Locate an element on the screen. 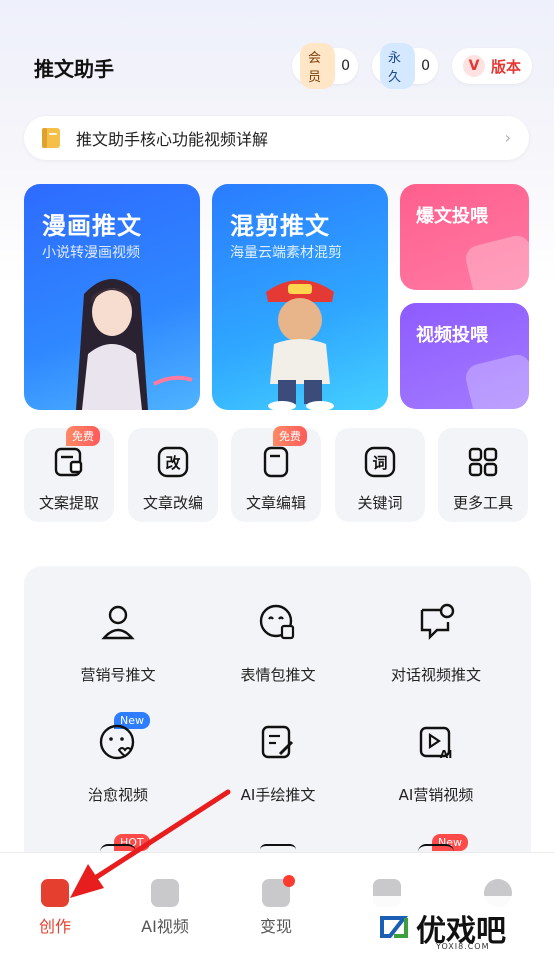 The width and height of the screenshot is (554, 954). grid-item-marketing: 营销号推文 is located at coordinates (118, 657).